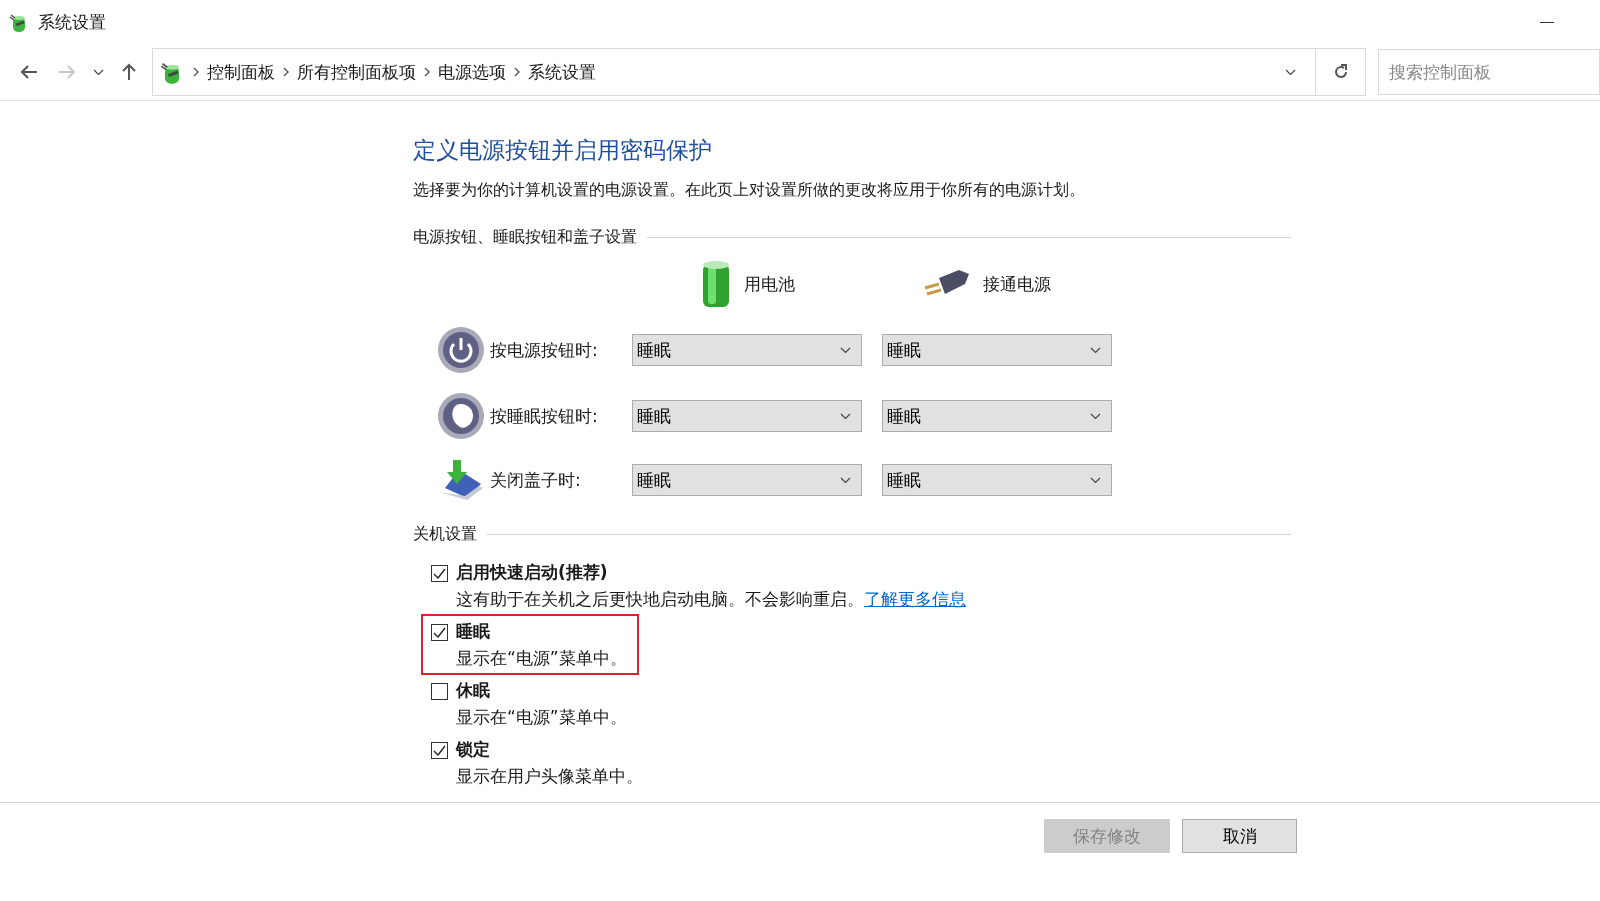  Describe the element at coordinates (445, 534) in the screenshot. I see `section-title: 关机设置` at that location.